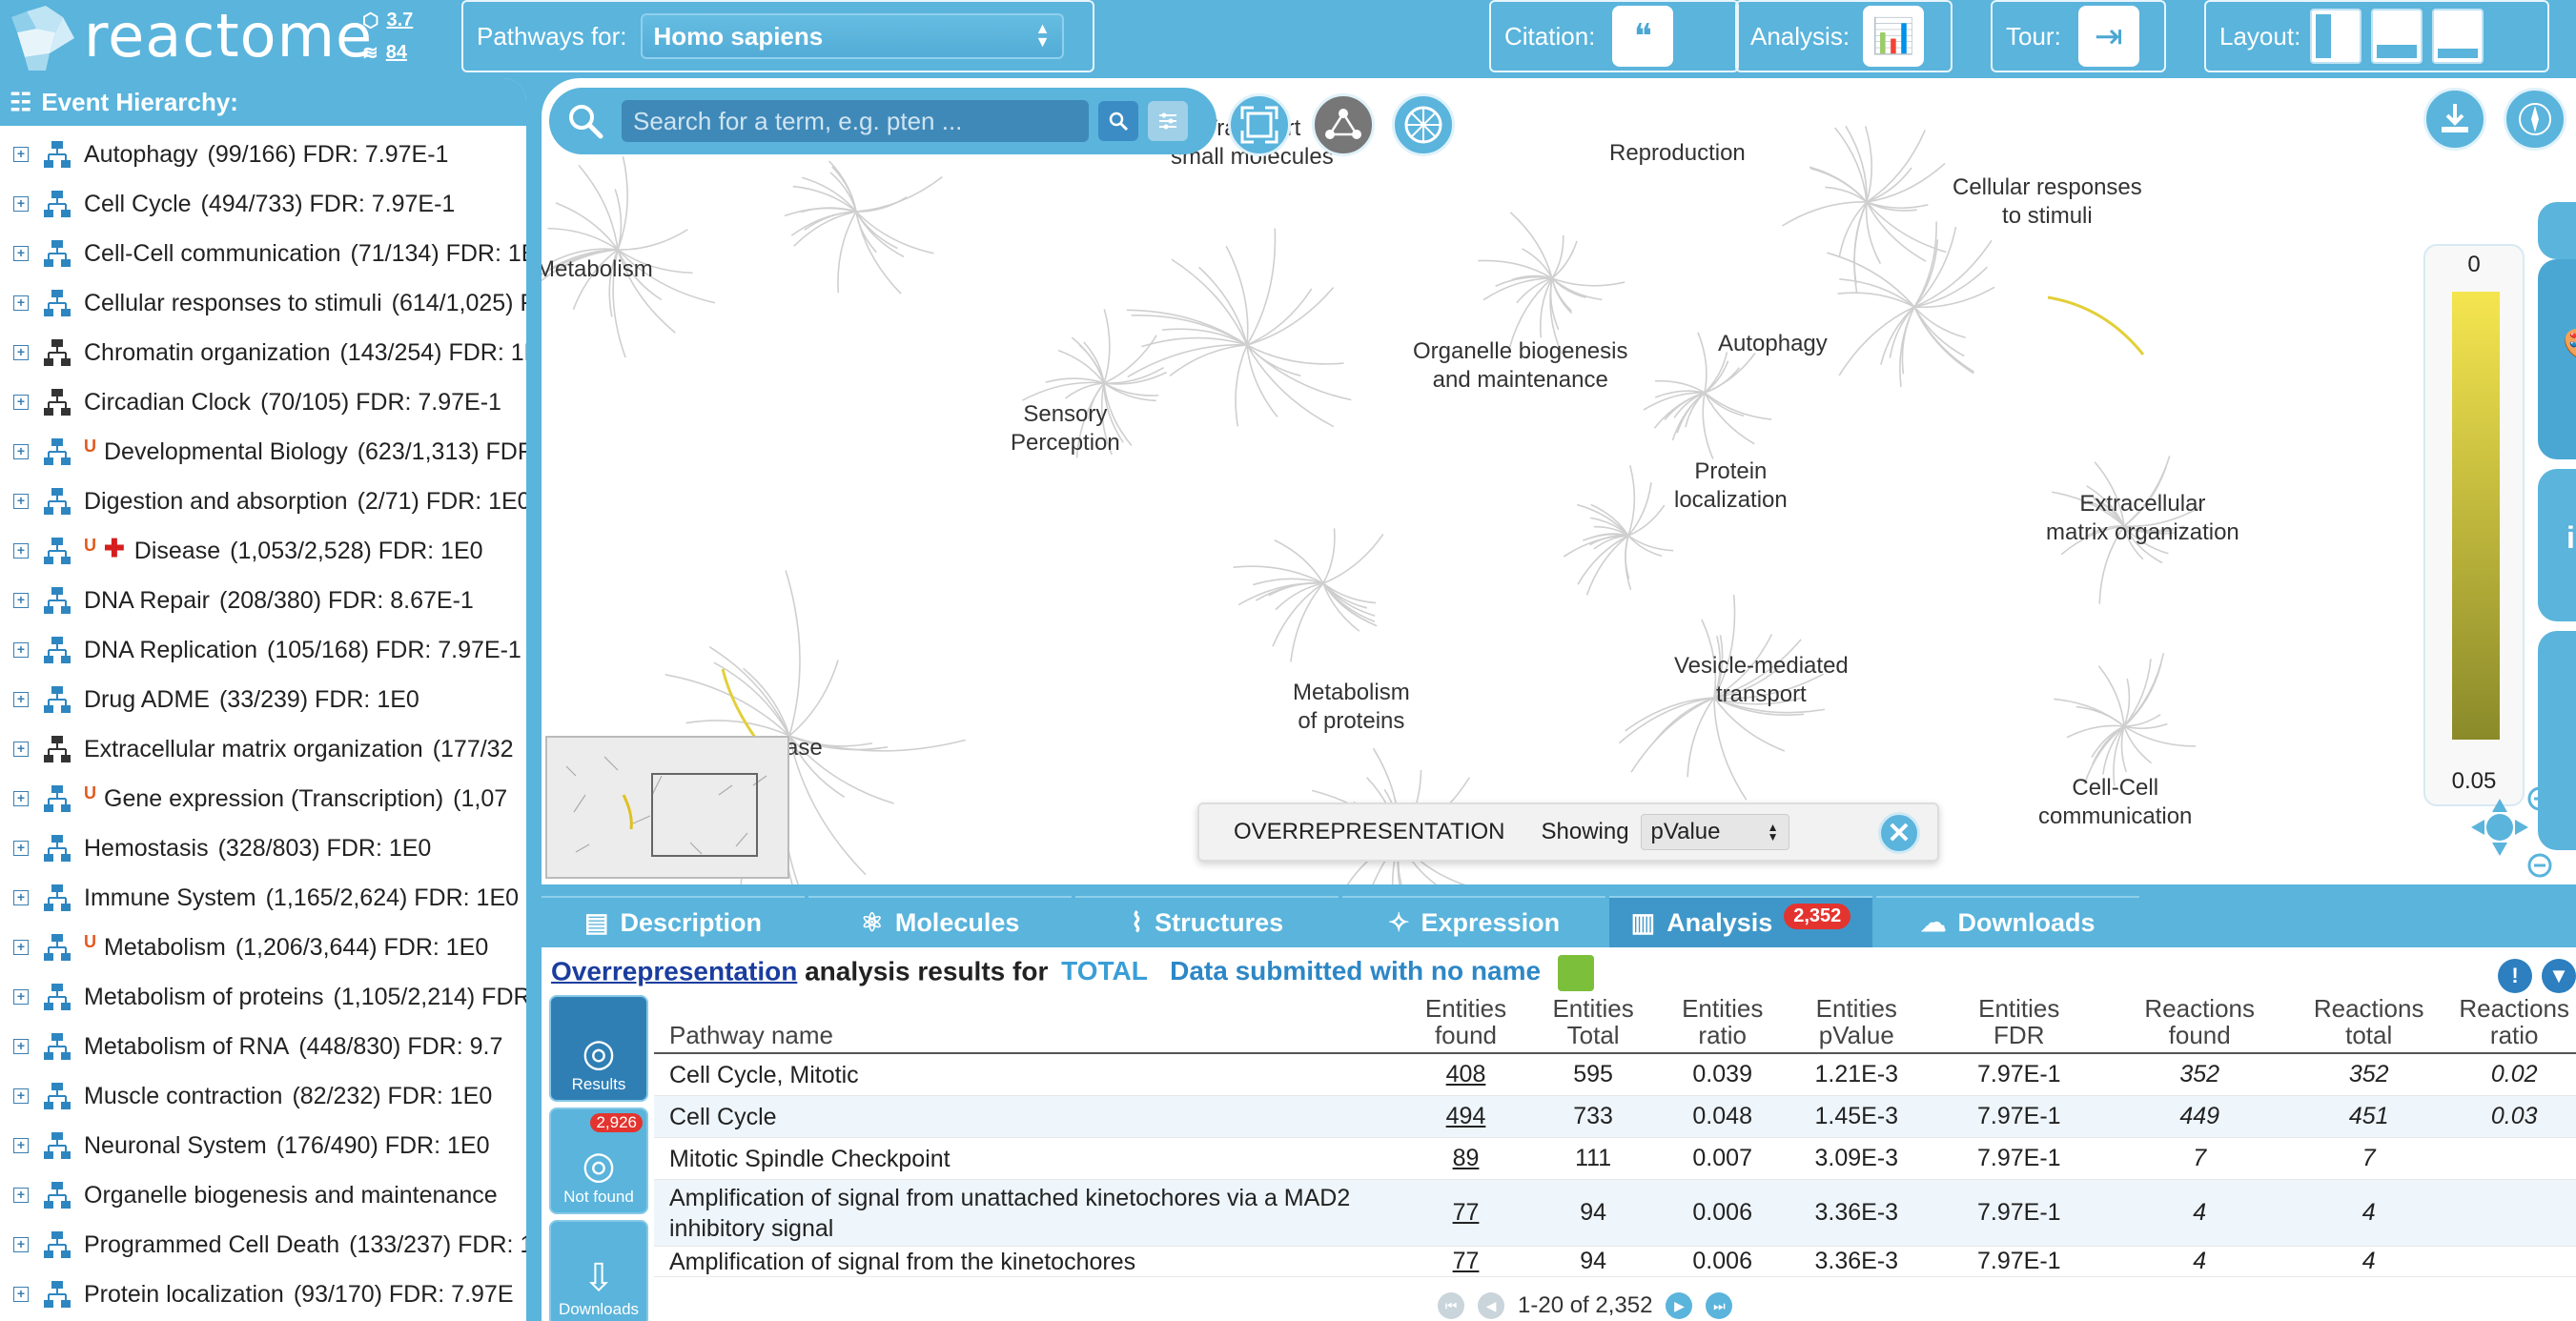  What do you see at coordinates (2557, 545) in the screenshot?
I see `side-tab-info: i` at bounding box center [2557, 545].